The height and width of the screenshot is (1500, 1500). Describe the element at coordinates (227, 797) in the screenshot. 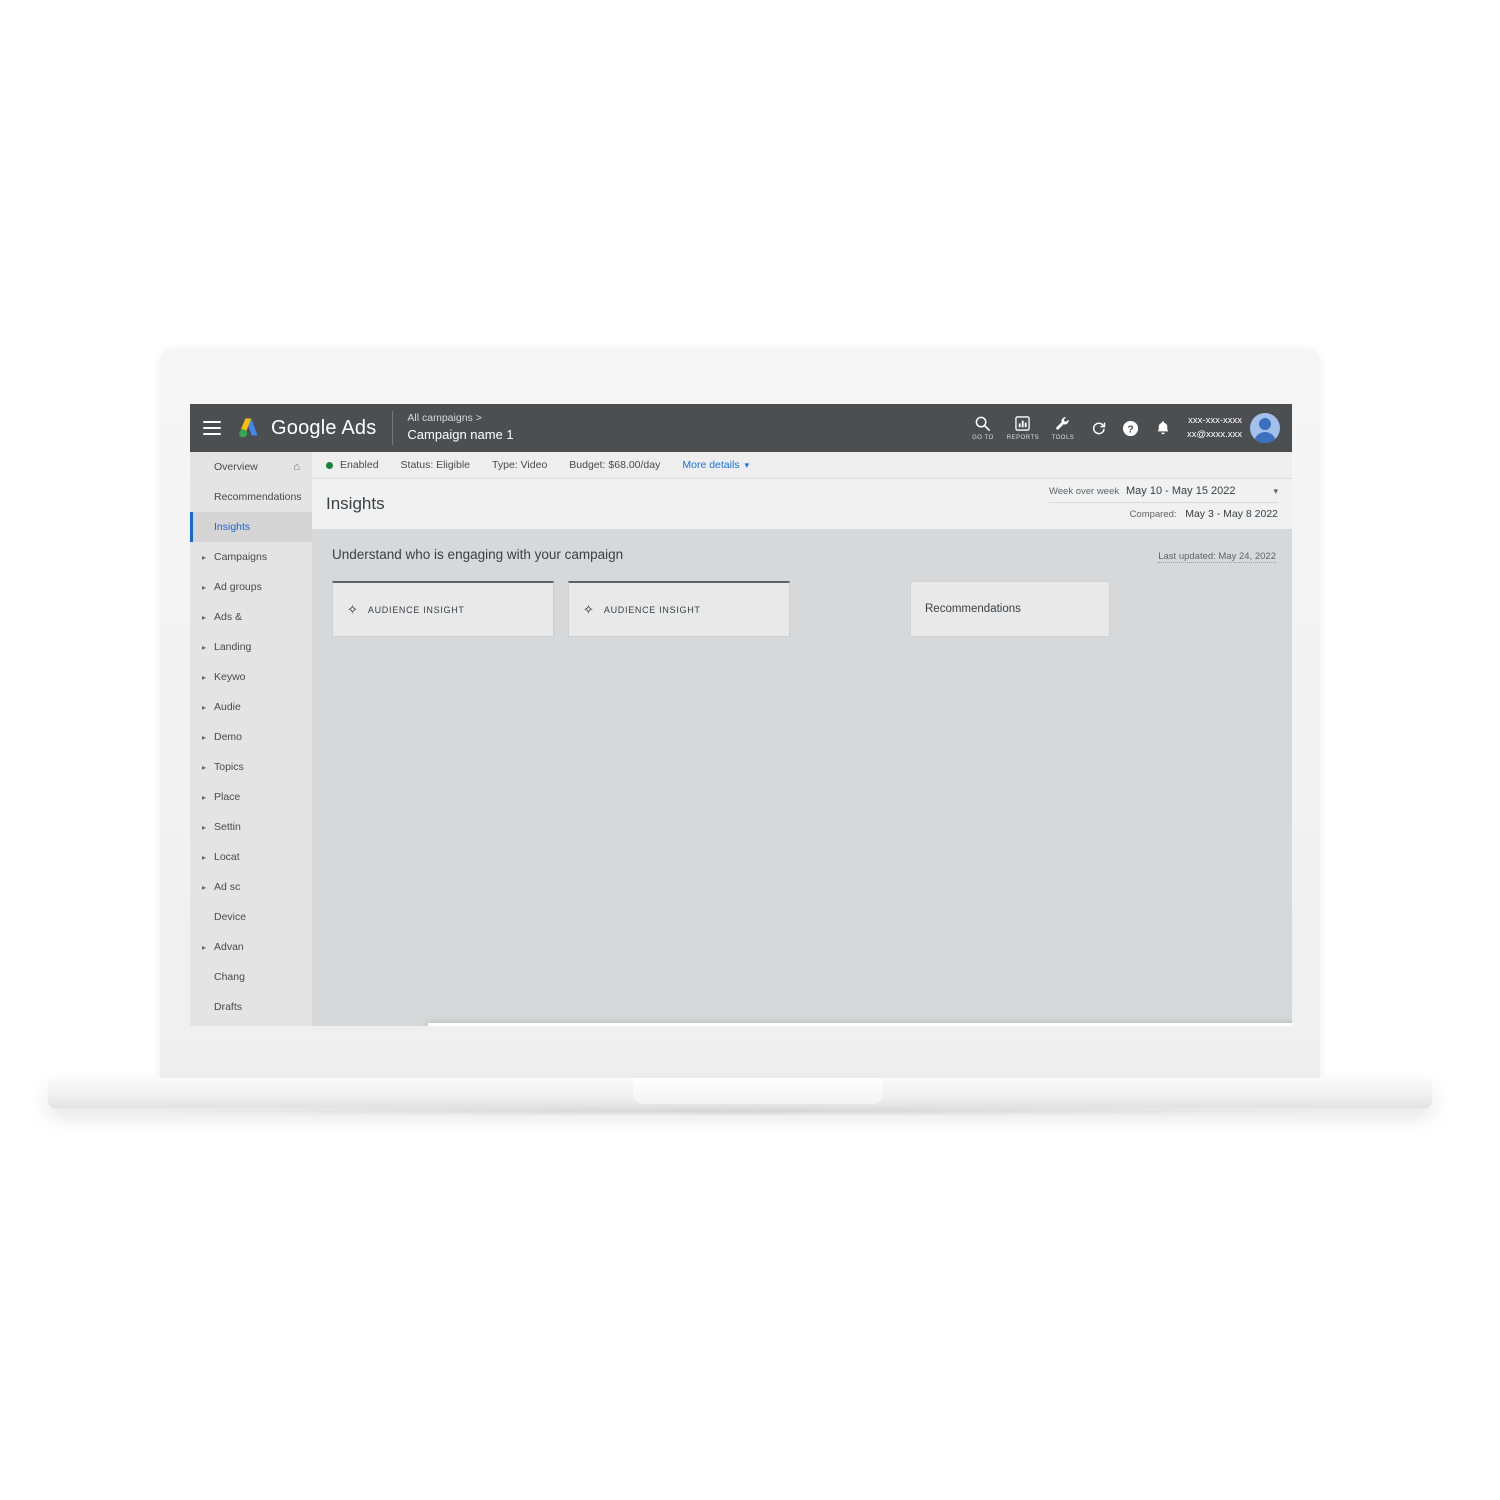

I see `sidebar-item-label: Place` at that location.